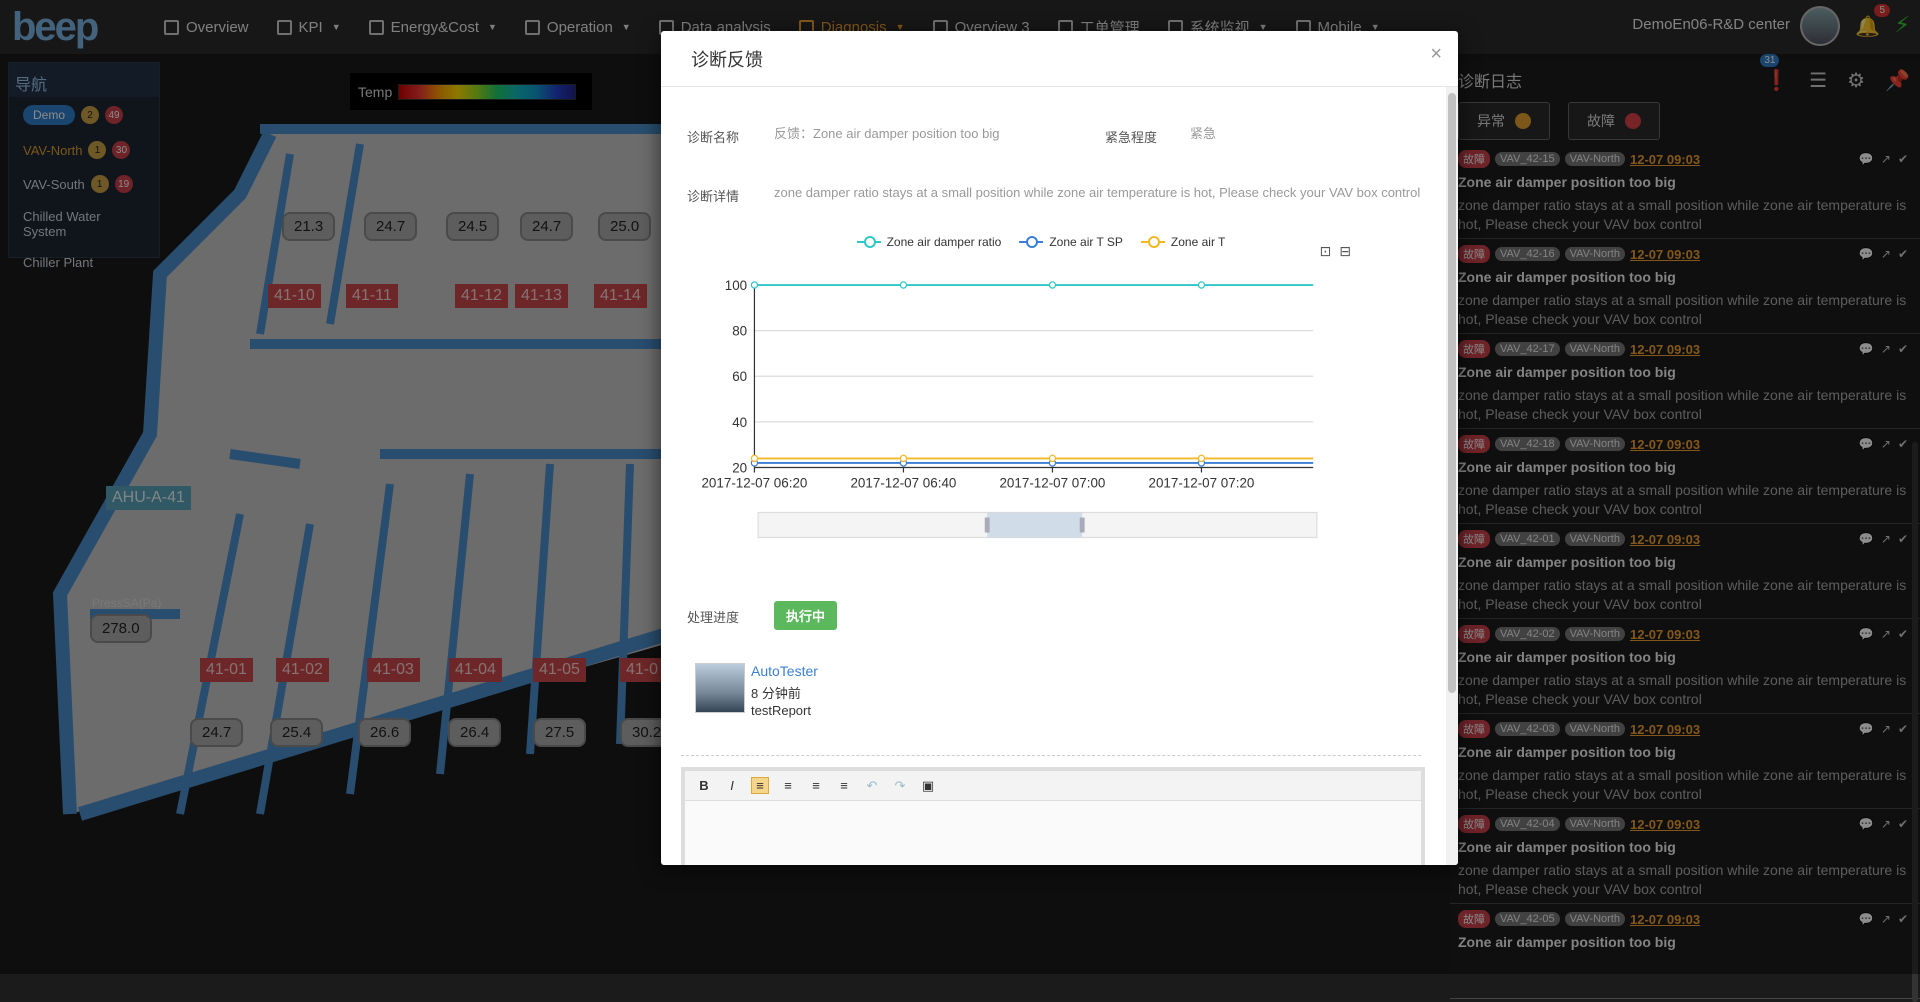 Image resolution: width=1920 pixels, height=1002 pixels. I want to click on close-icon: ×, so click(1436, 54).